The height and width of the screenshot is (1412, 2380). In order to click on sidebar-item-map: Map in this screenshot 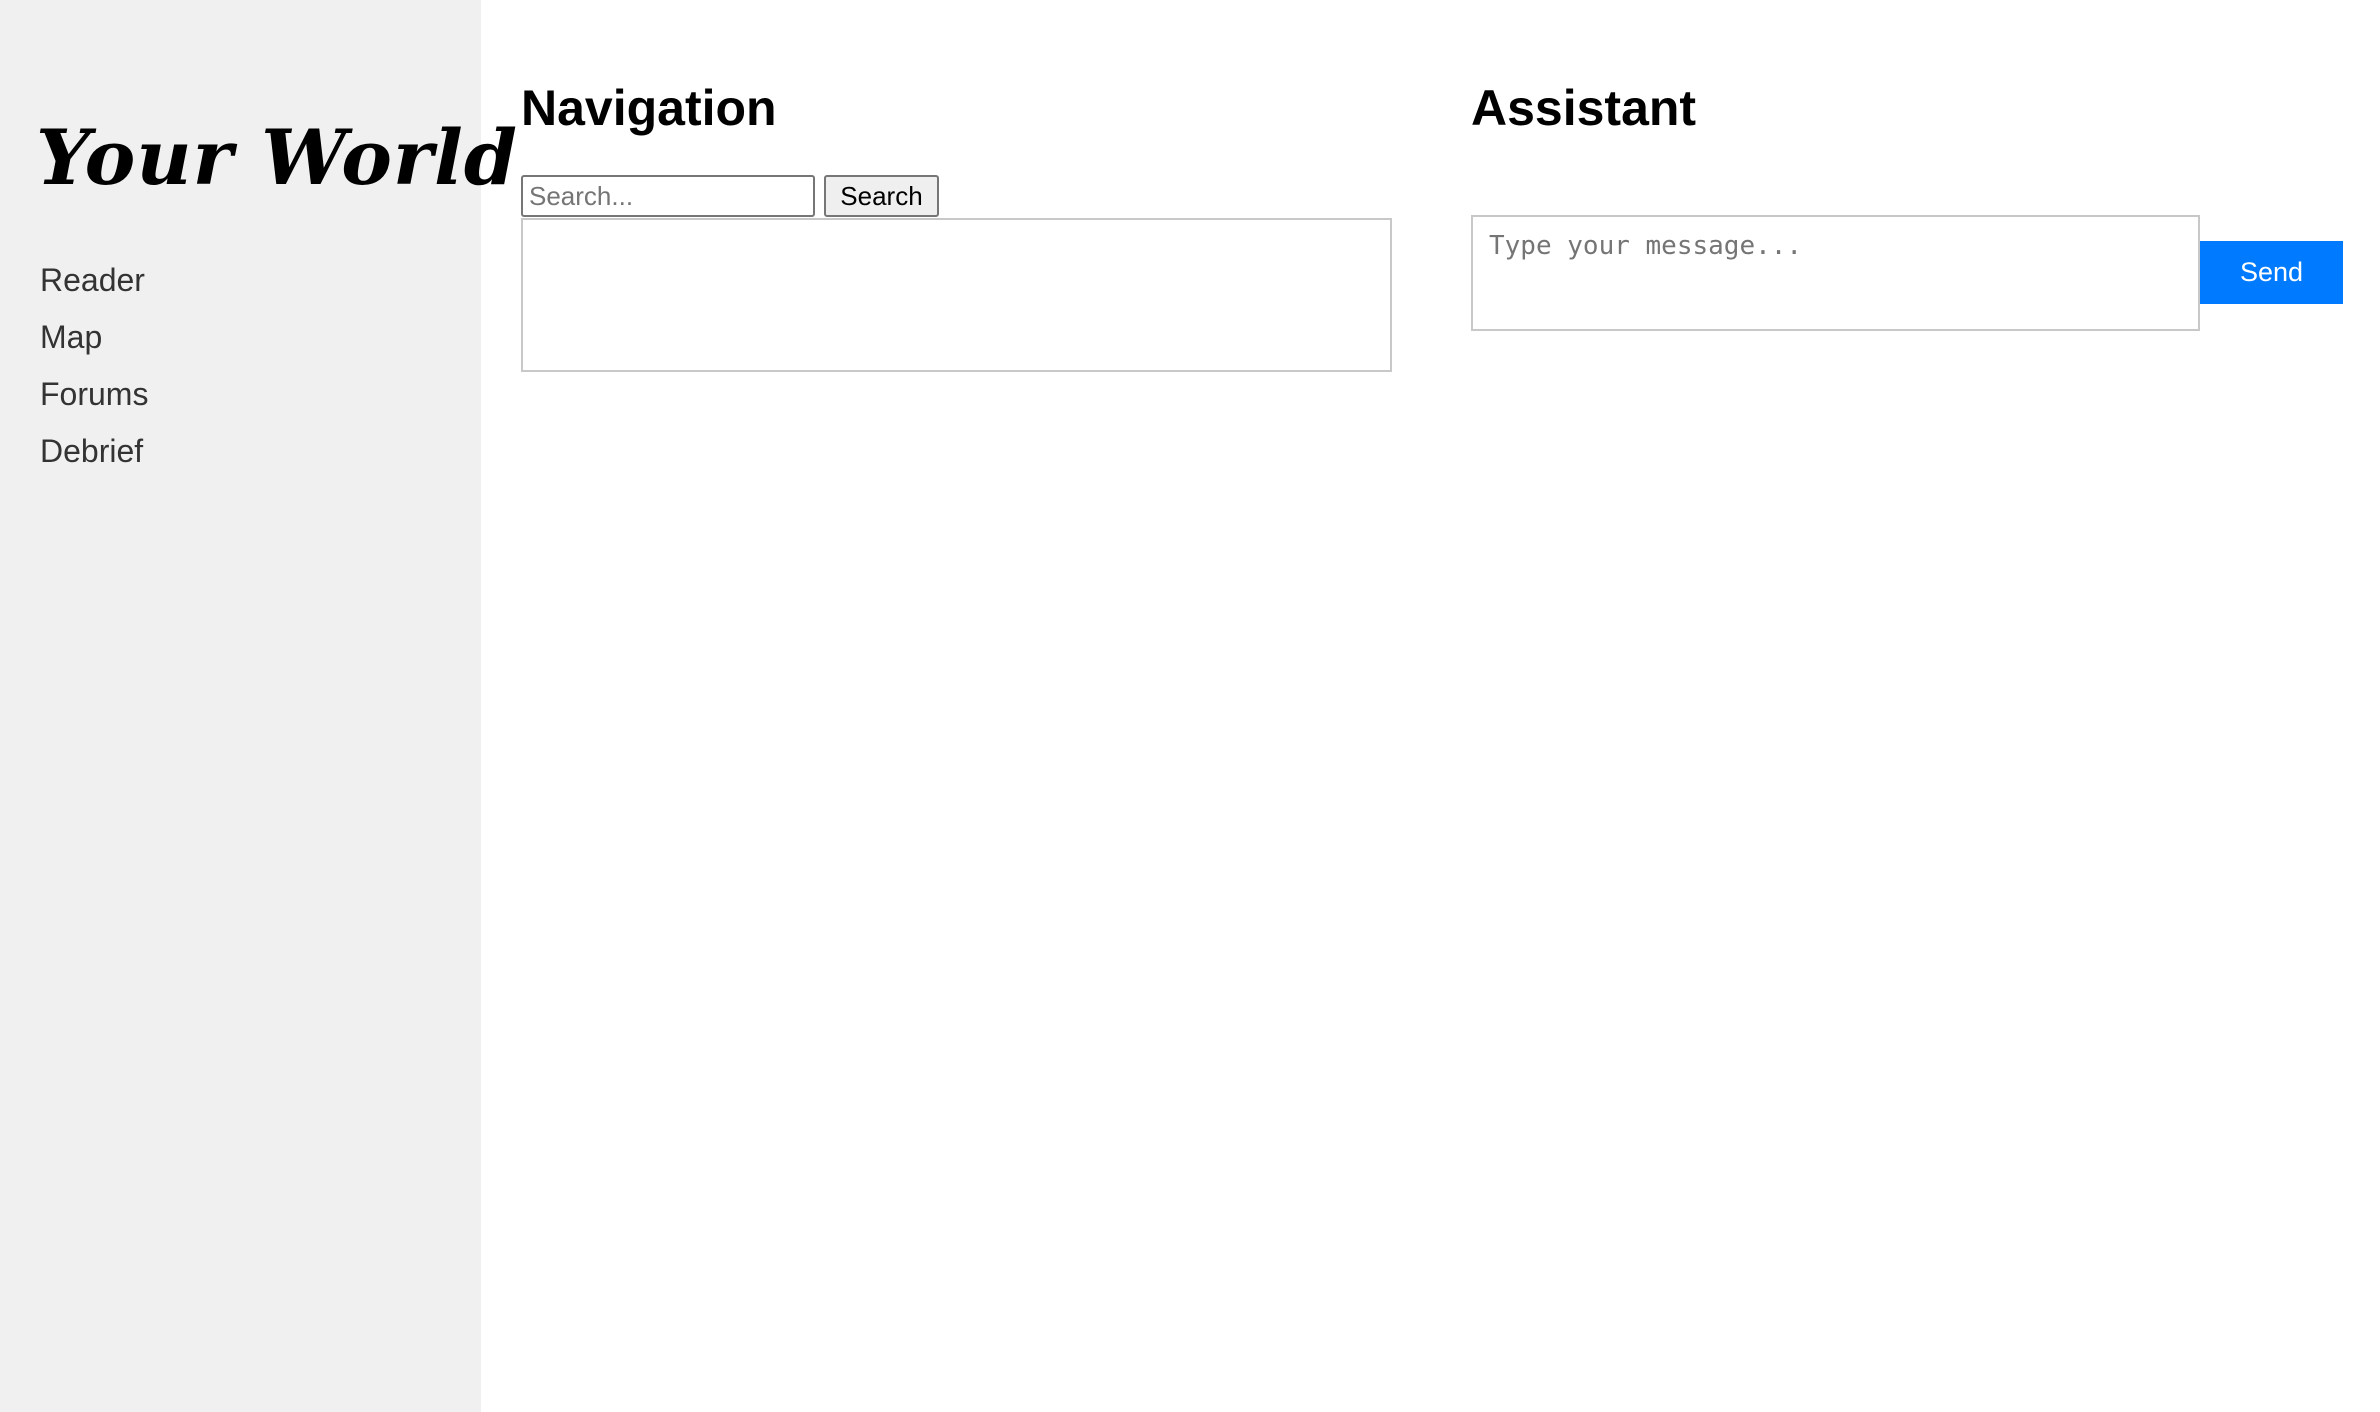, I will do `click(94, 337)`.